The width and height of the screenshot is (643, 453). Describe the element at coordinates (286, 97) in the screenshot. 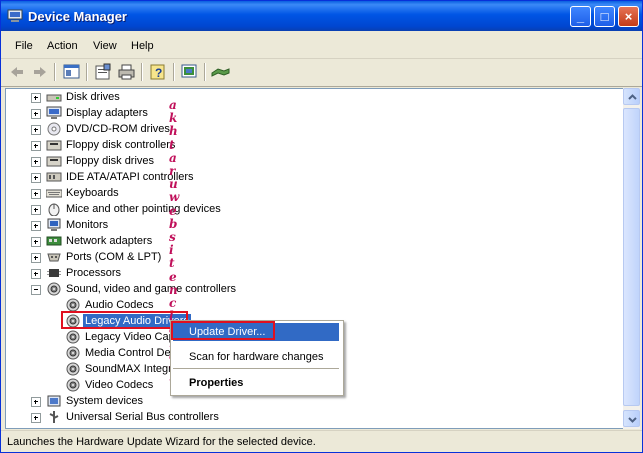

I see `tree-row: Disk drives` at that location.